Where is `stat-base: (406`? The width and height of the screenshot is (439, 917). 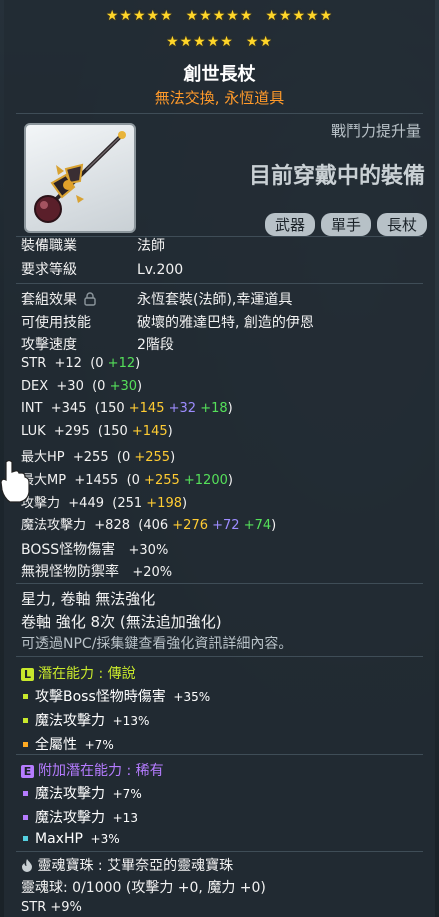
stat-base: (406 is located at coordinates (153, 526).